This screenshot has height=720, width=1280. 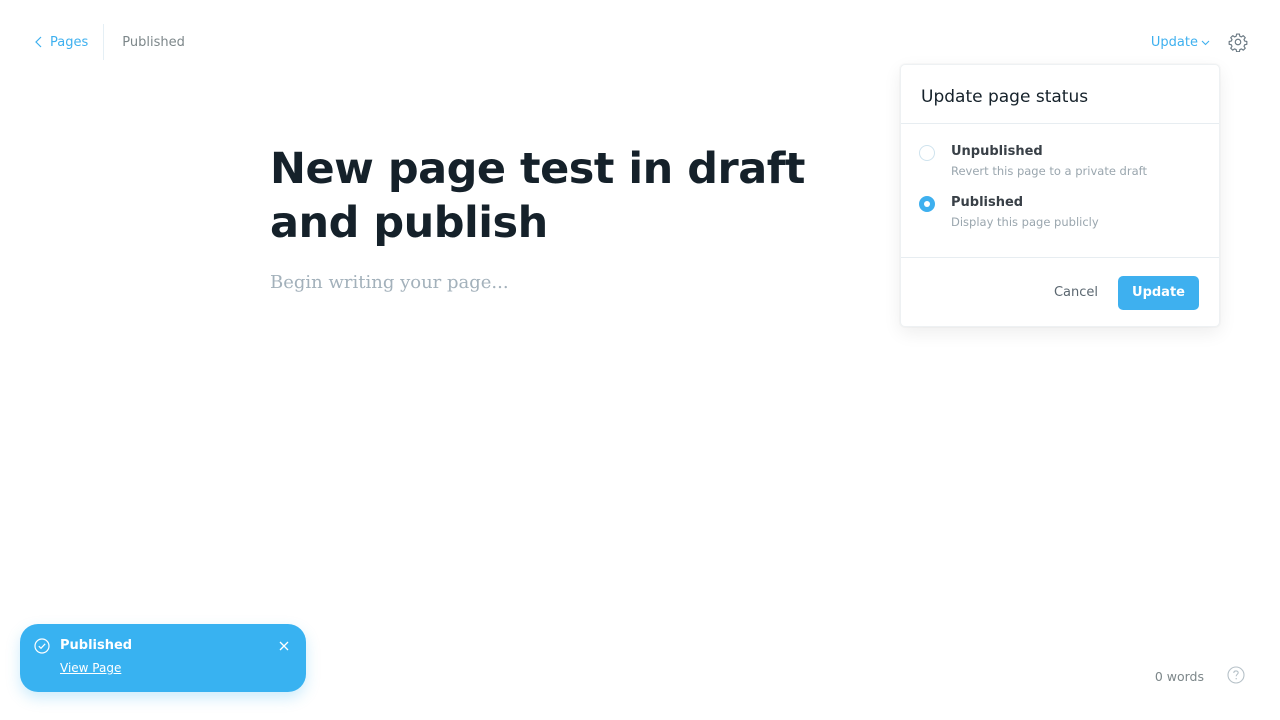 What do you see at coordinates (284, 646) in the screenshot?
I see `close-icon` at bounding box center [284, 646].